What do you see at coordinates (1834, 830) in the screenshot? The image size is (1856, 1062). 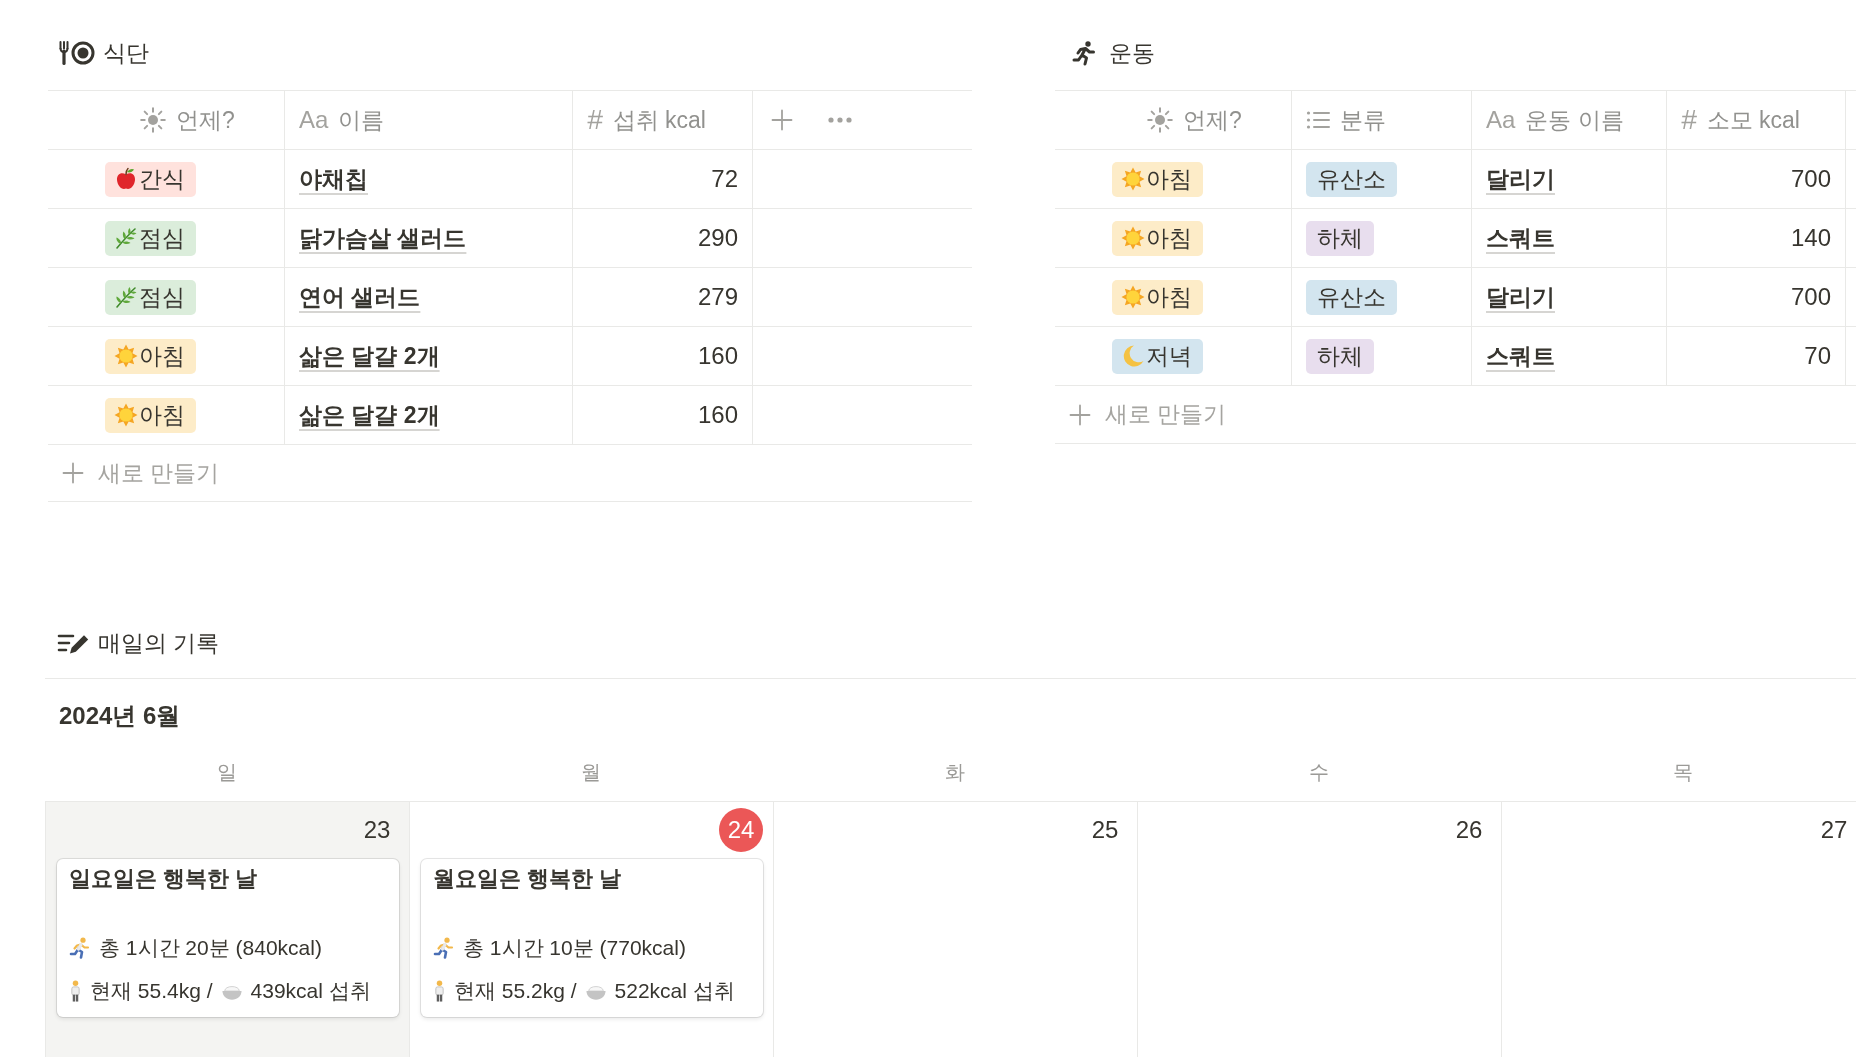 I see `date-number: 27` at bounding box center [1834, 830].